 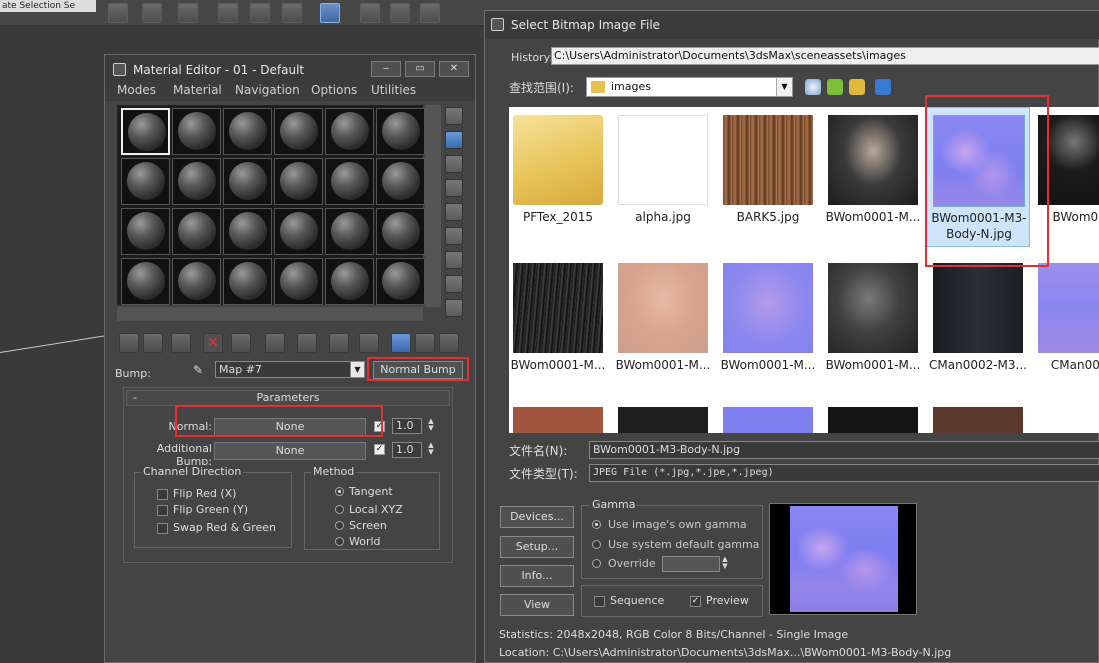 What do you see at coordinates (431, 426) in the screenshot?
I see `normal-amount-spinner: ▲ ▼` at bounding box center [431, 426].